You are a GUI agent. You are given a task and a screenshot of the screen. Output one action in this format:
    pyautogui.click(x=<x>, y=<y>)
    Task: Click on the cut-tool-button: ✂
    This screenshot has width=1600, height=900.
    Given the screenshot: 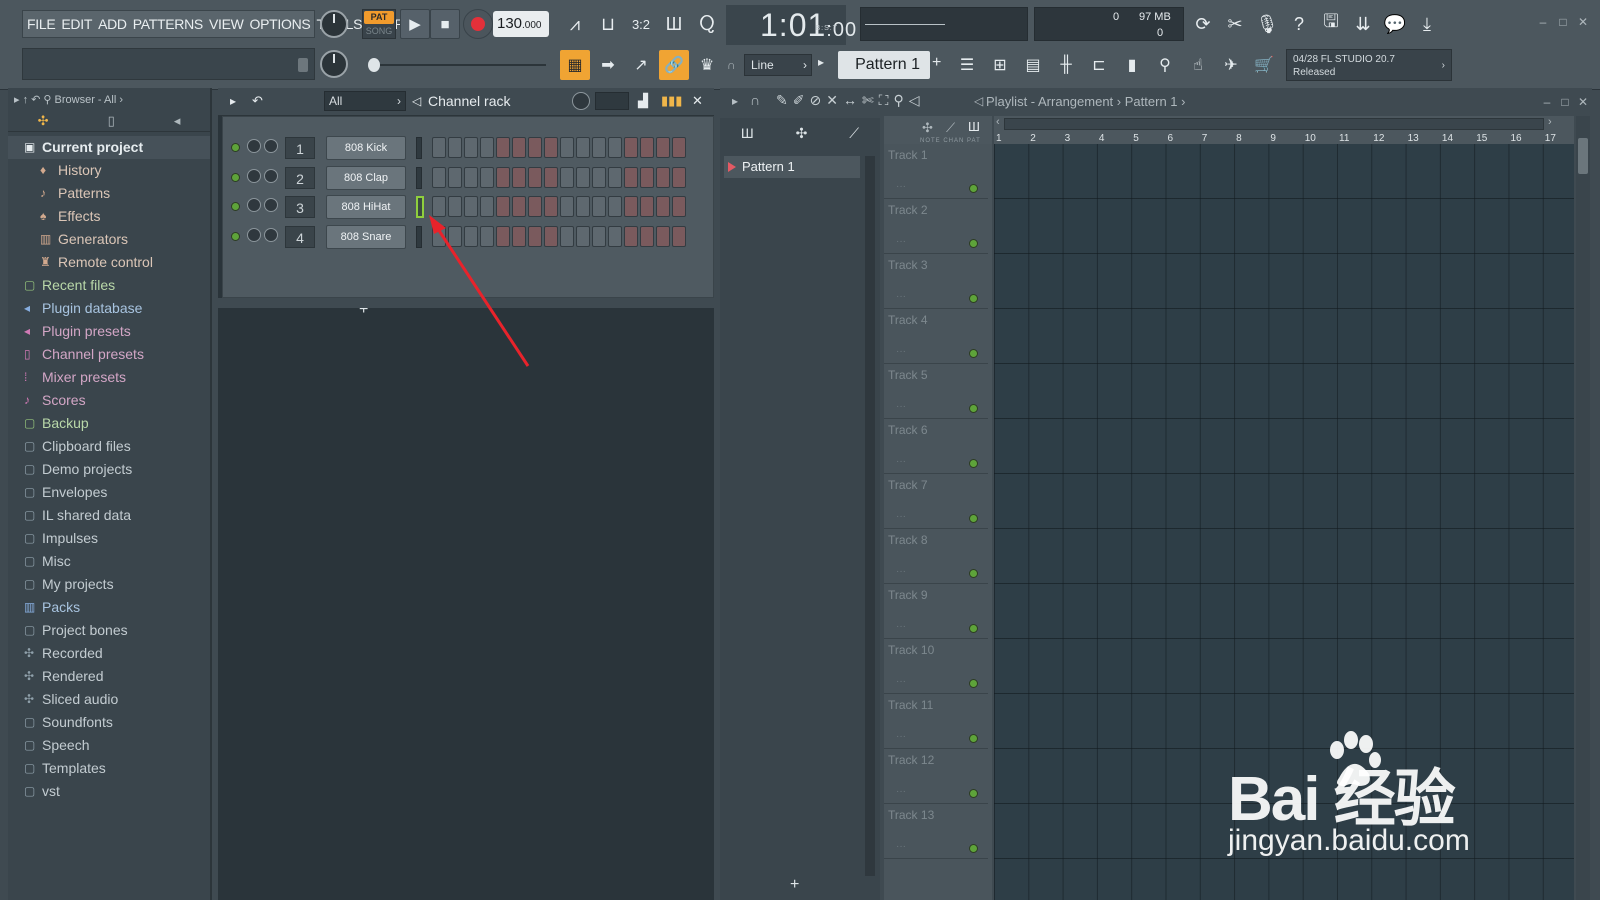 What is the action you would take?
    pyautogui.click(x=1235, y=24)
    